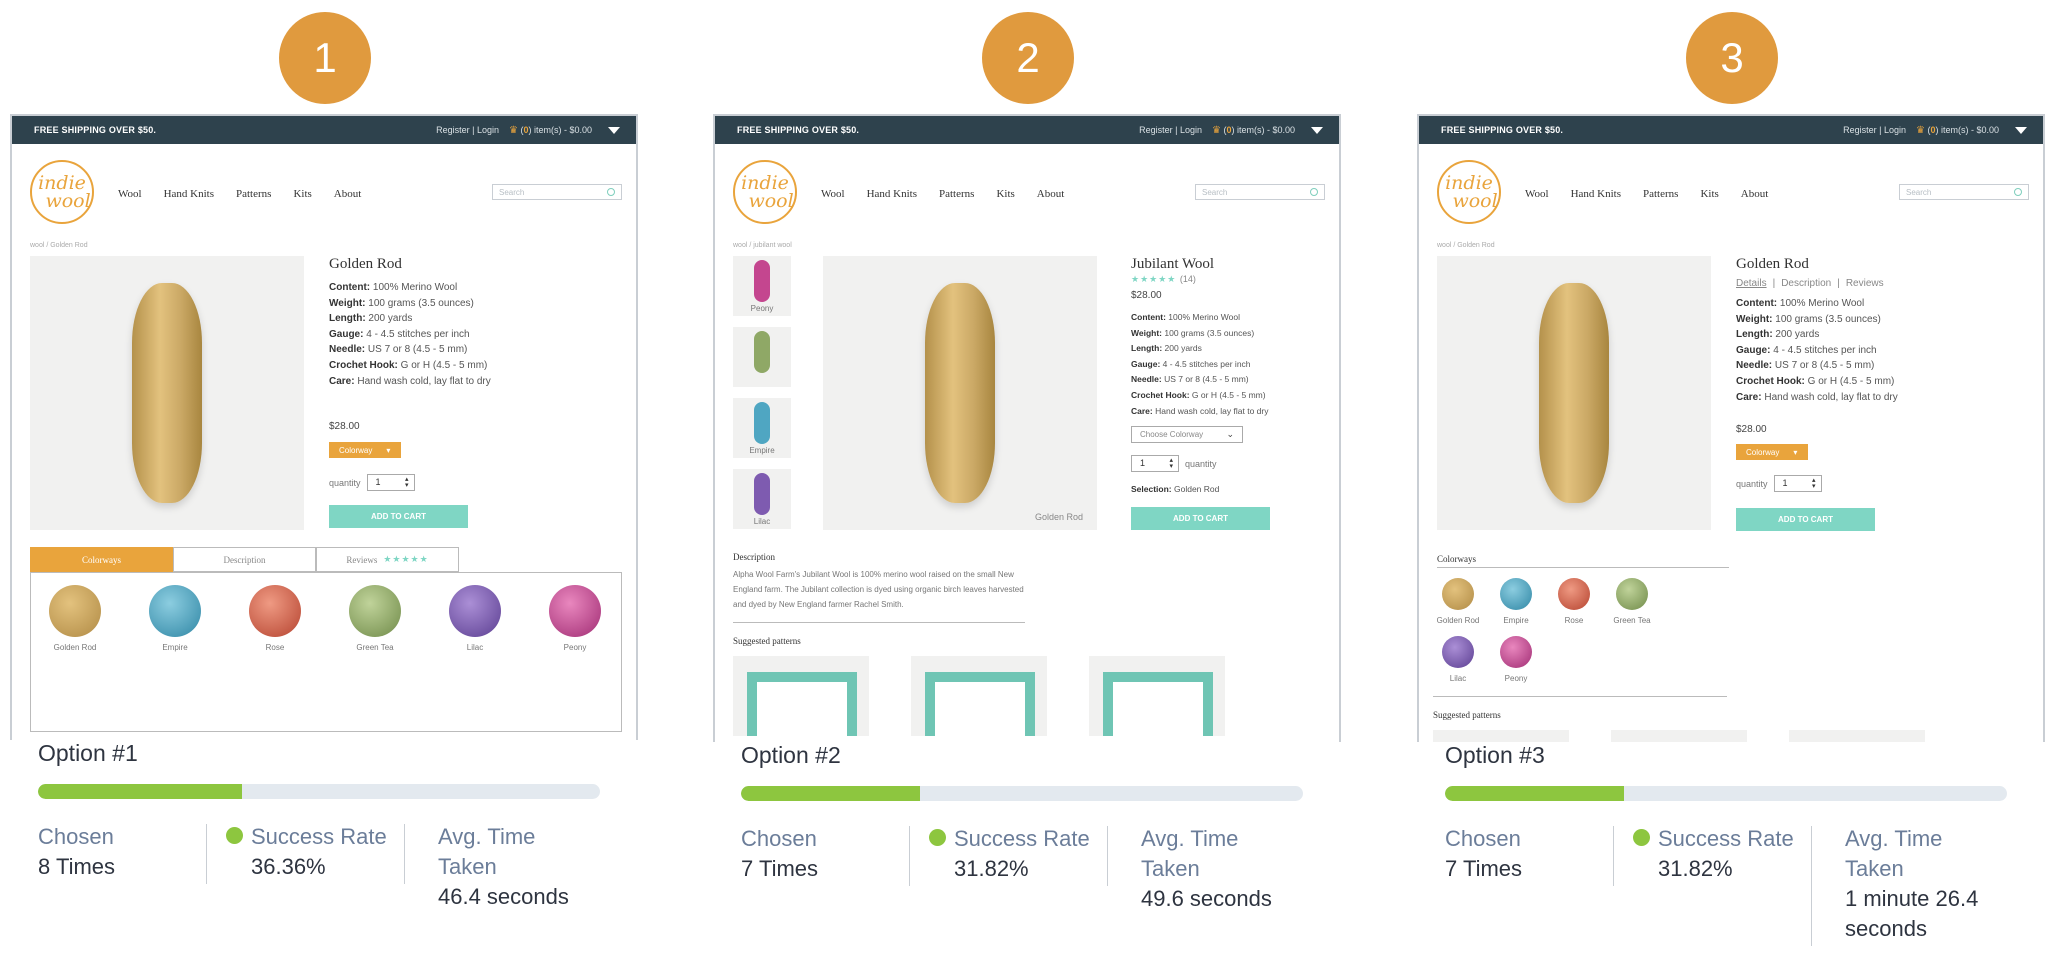  What do you see at coordinates (388, 450) in the screenshot?
I see `caret-down-icon: ▾` at bounding box center [388, 450].